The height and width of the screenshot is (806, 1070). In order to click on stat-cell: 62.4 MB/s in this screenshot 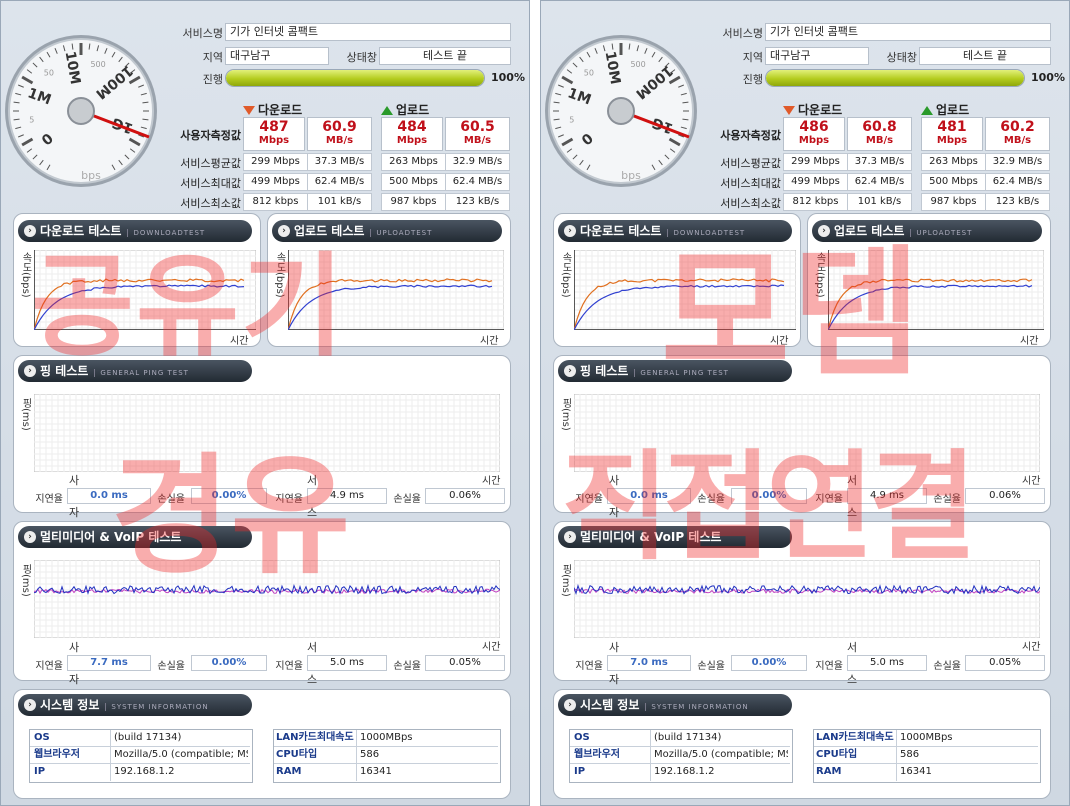, I will do `click(879, 182)`.